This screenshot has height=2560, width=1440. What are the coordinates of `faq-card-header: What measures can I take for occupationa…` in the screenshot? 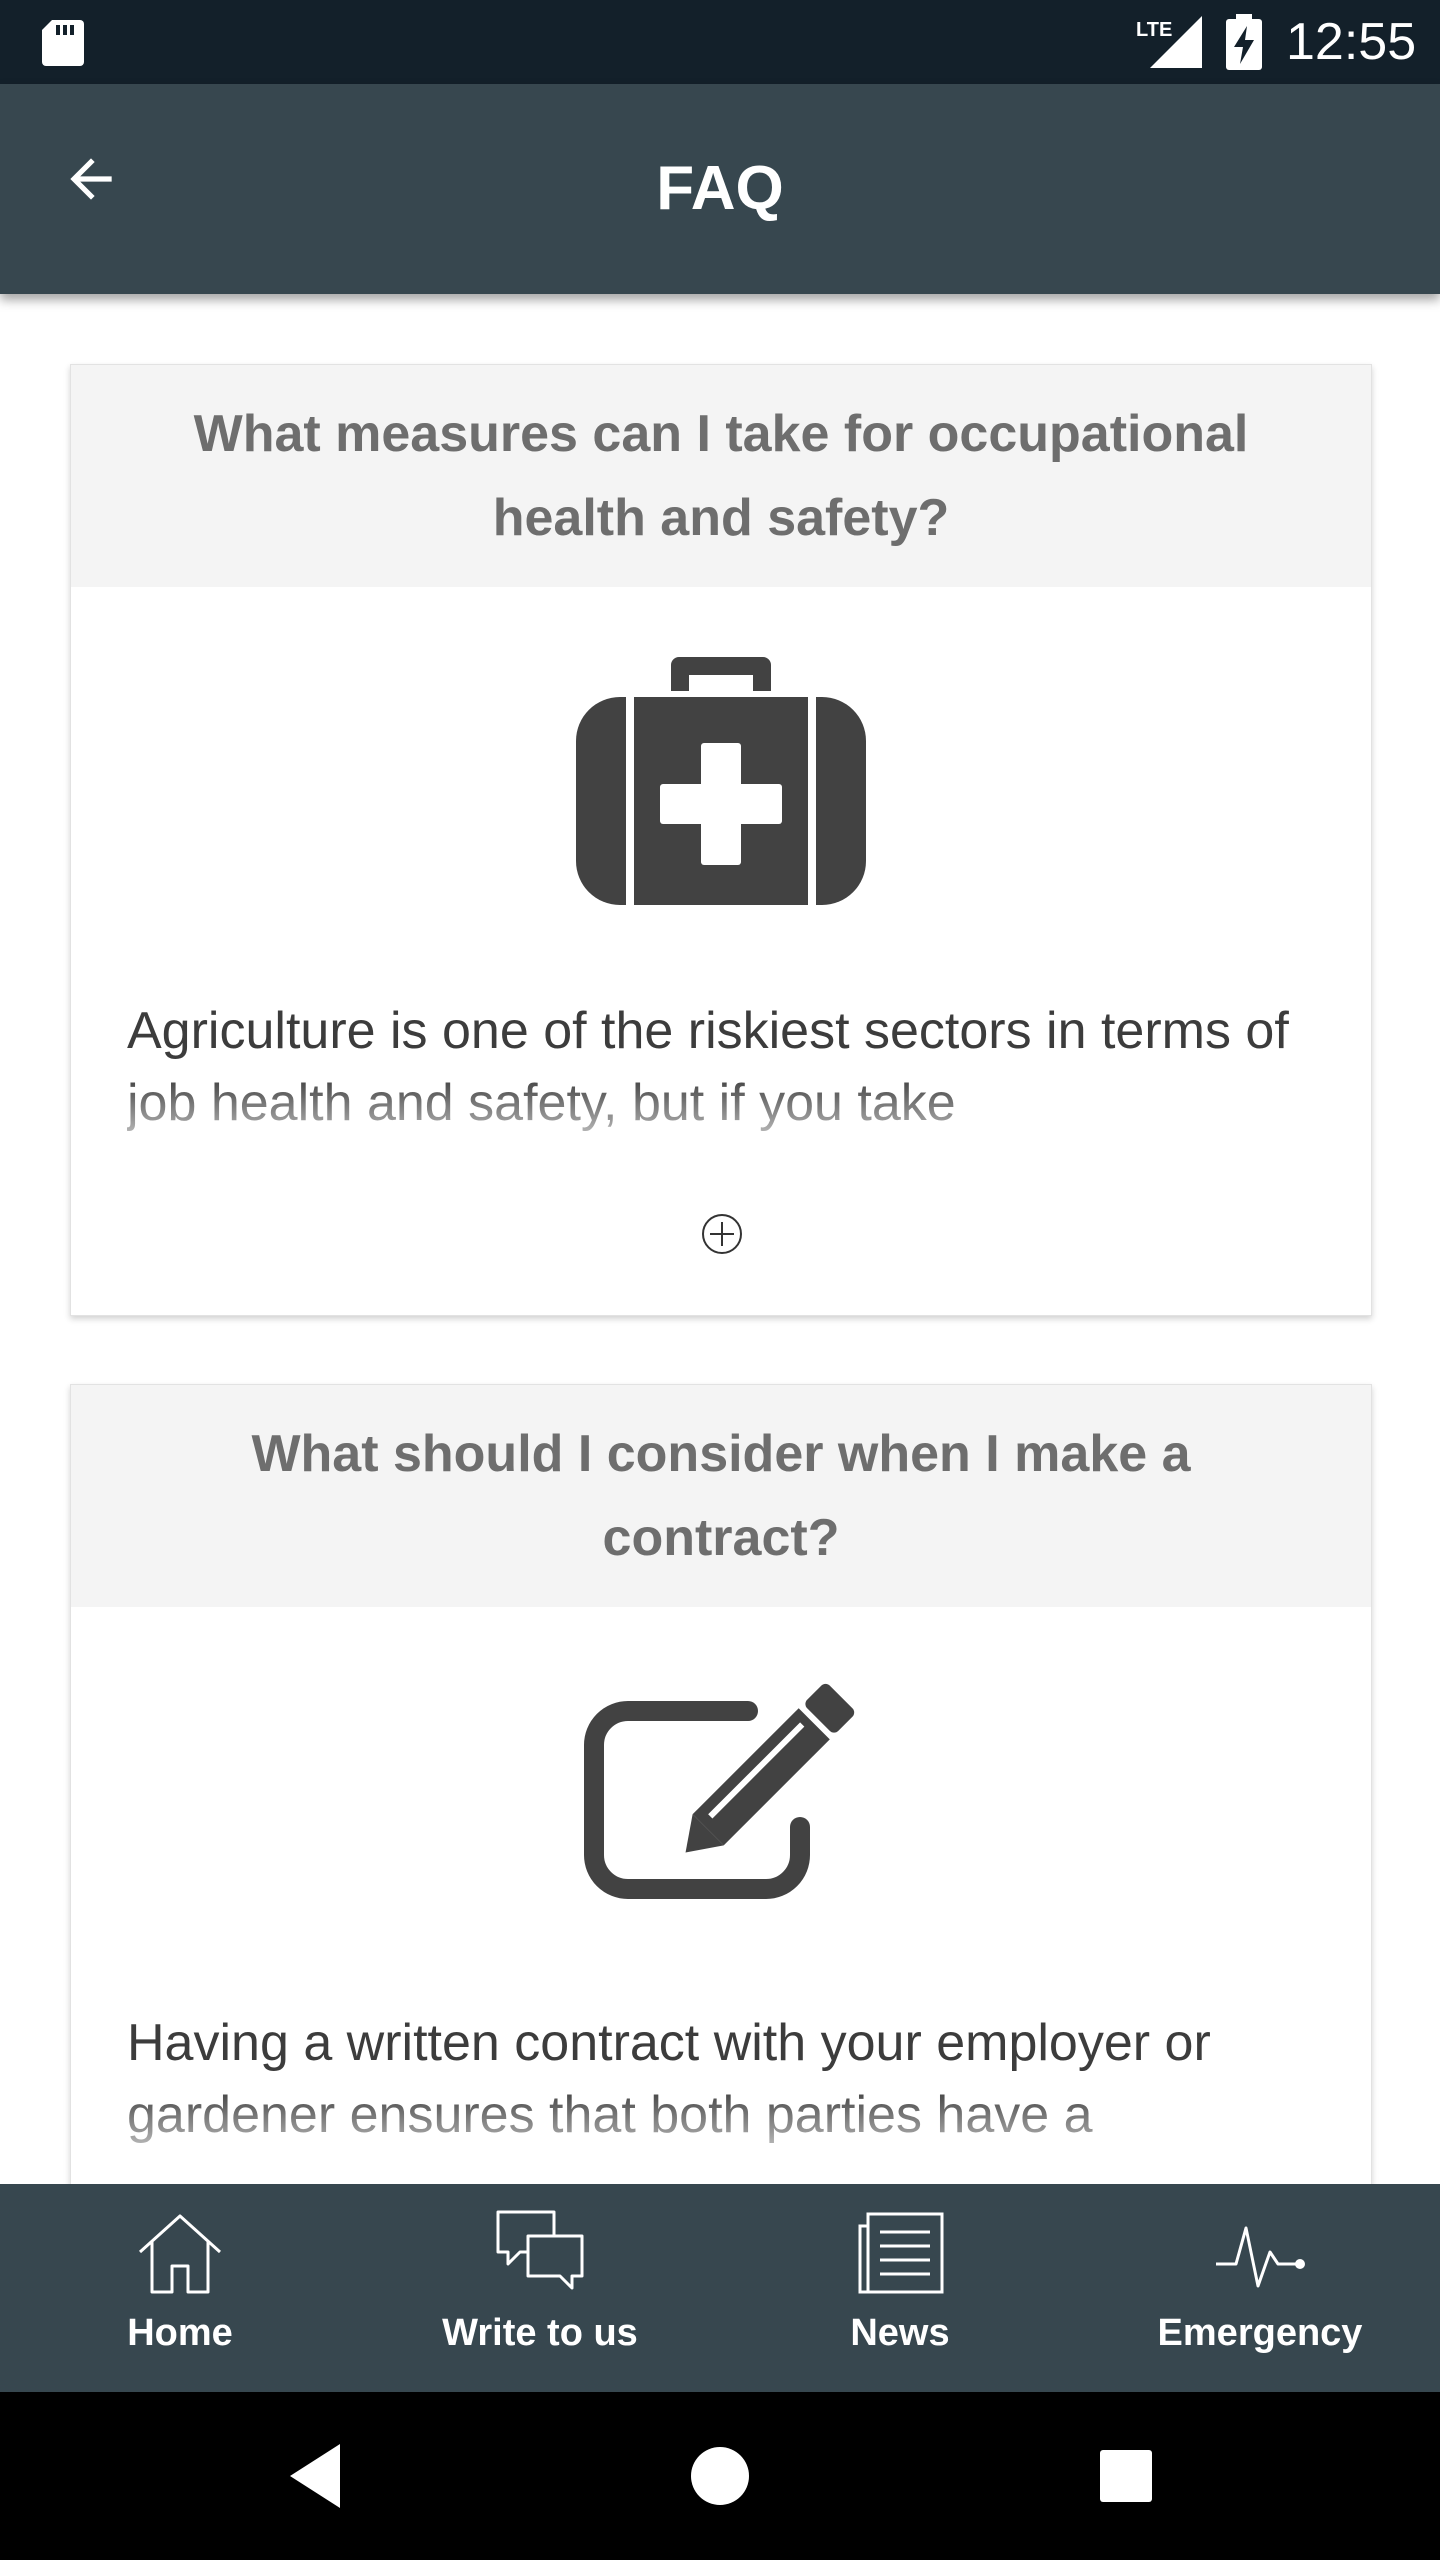 It's located at (721, 476).